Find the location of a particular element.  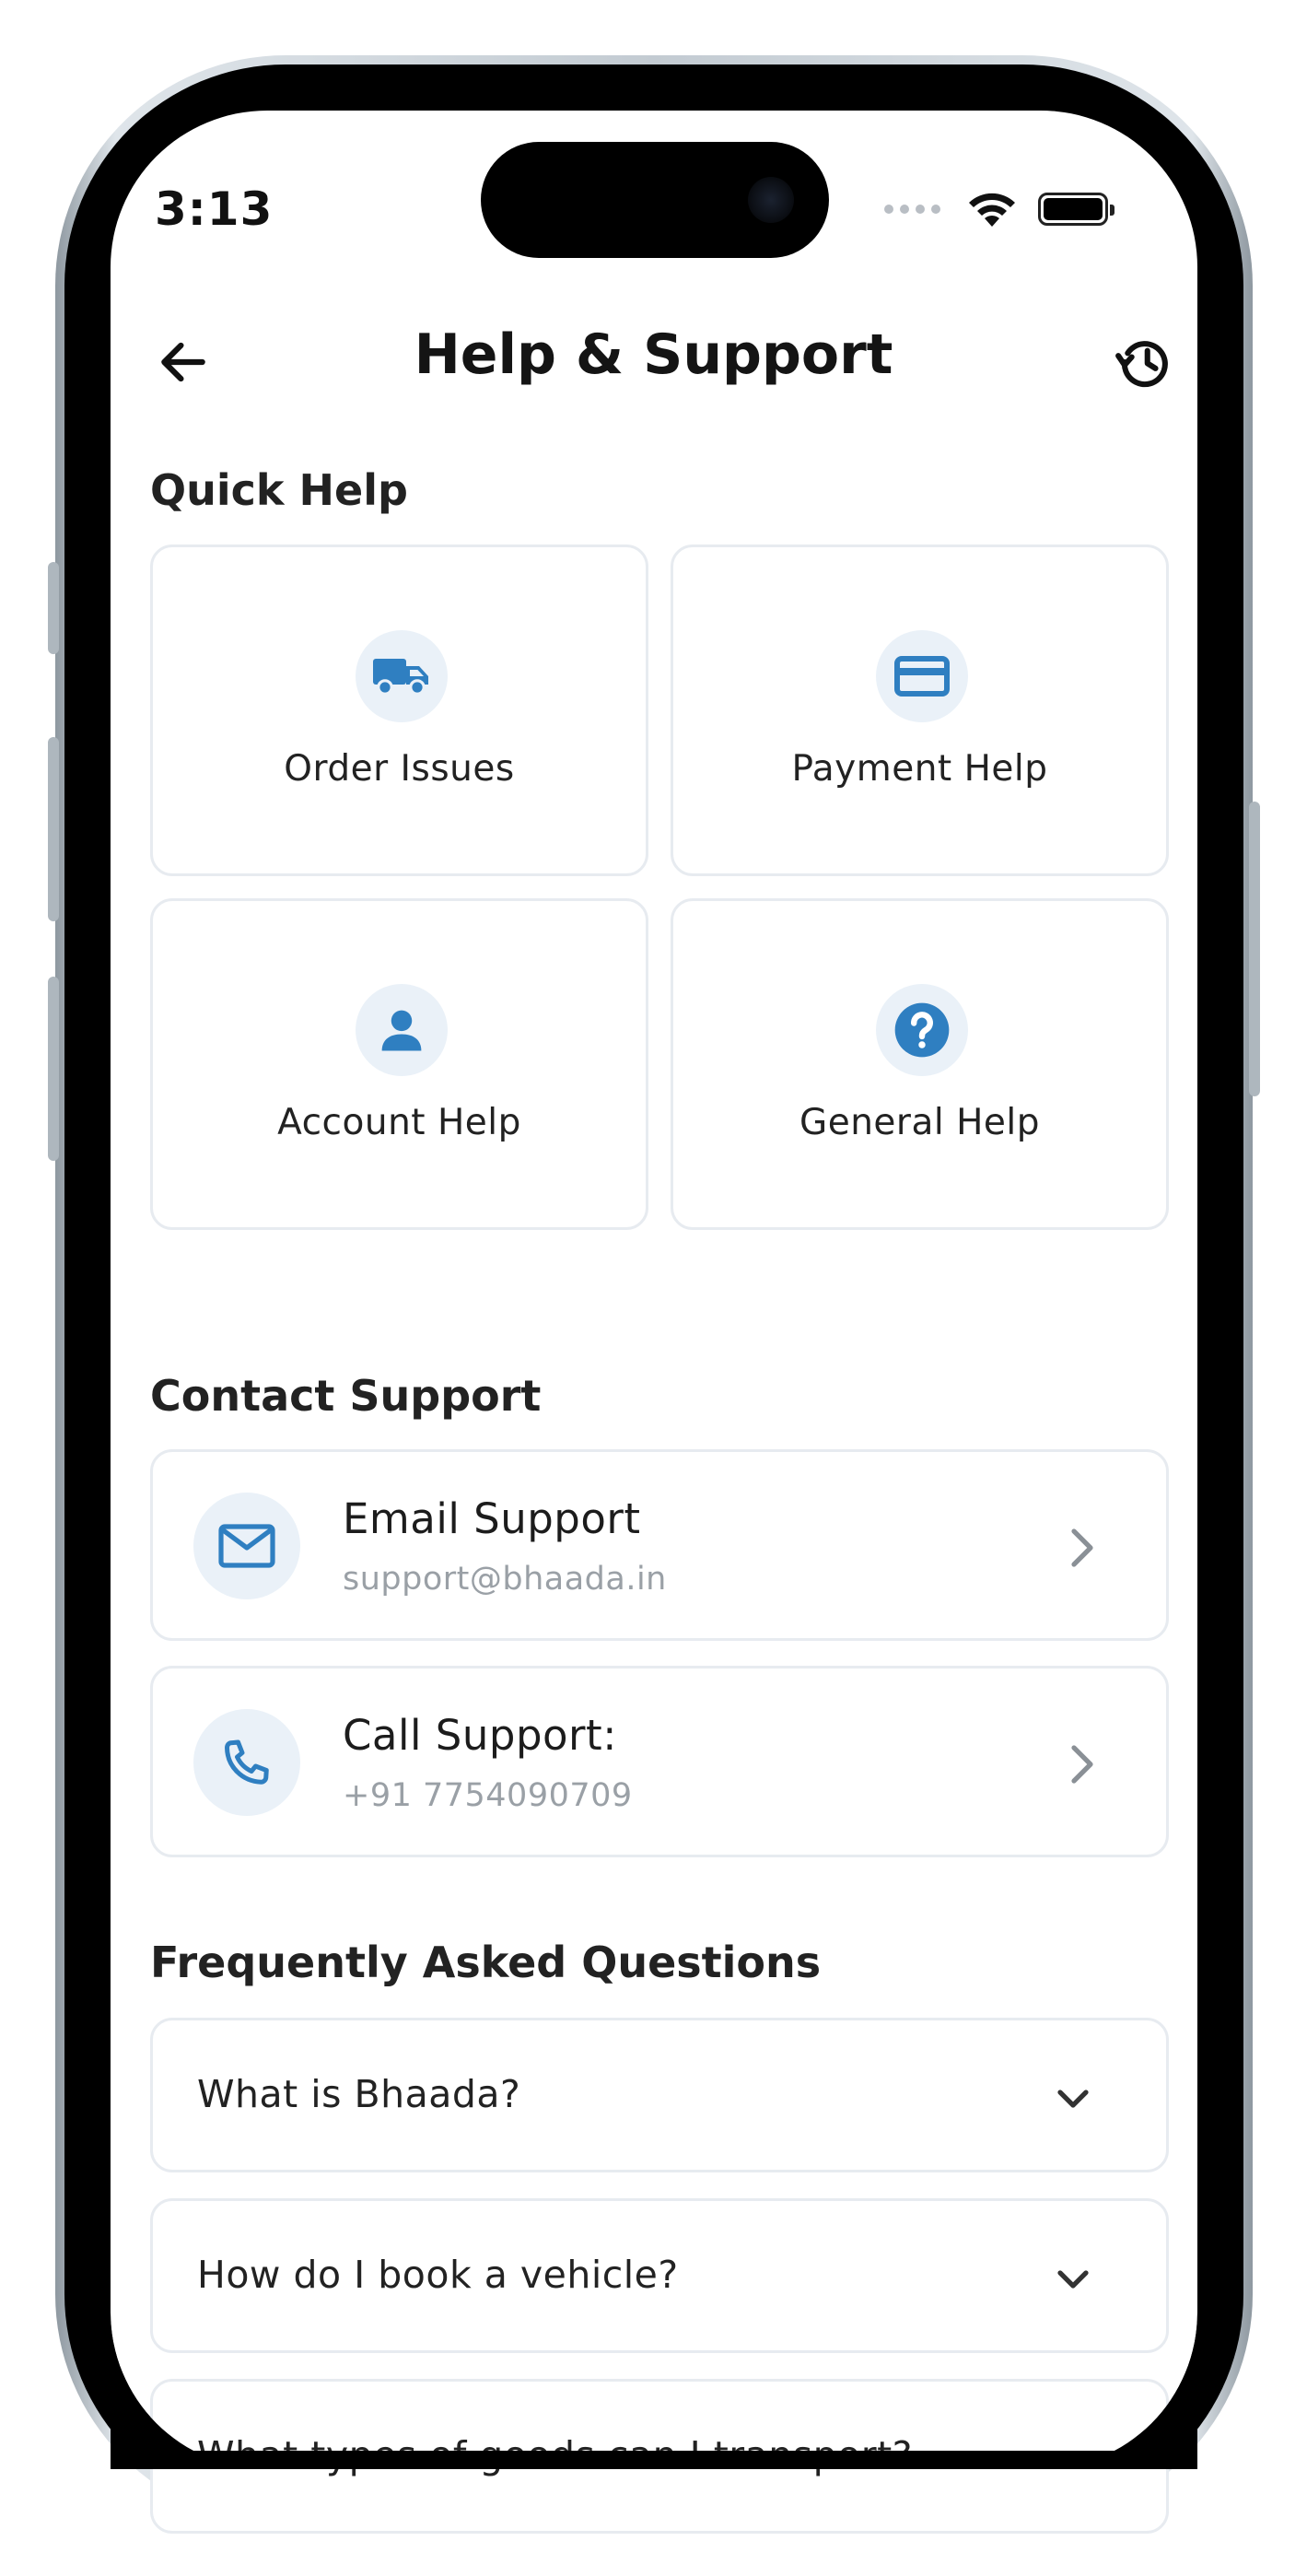

call-support-item: Call Support: +91 7754090709 is located at coordinates (659, 1761).